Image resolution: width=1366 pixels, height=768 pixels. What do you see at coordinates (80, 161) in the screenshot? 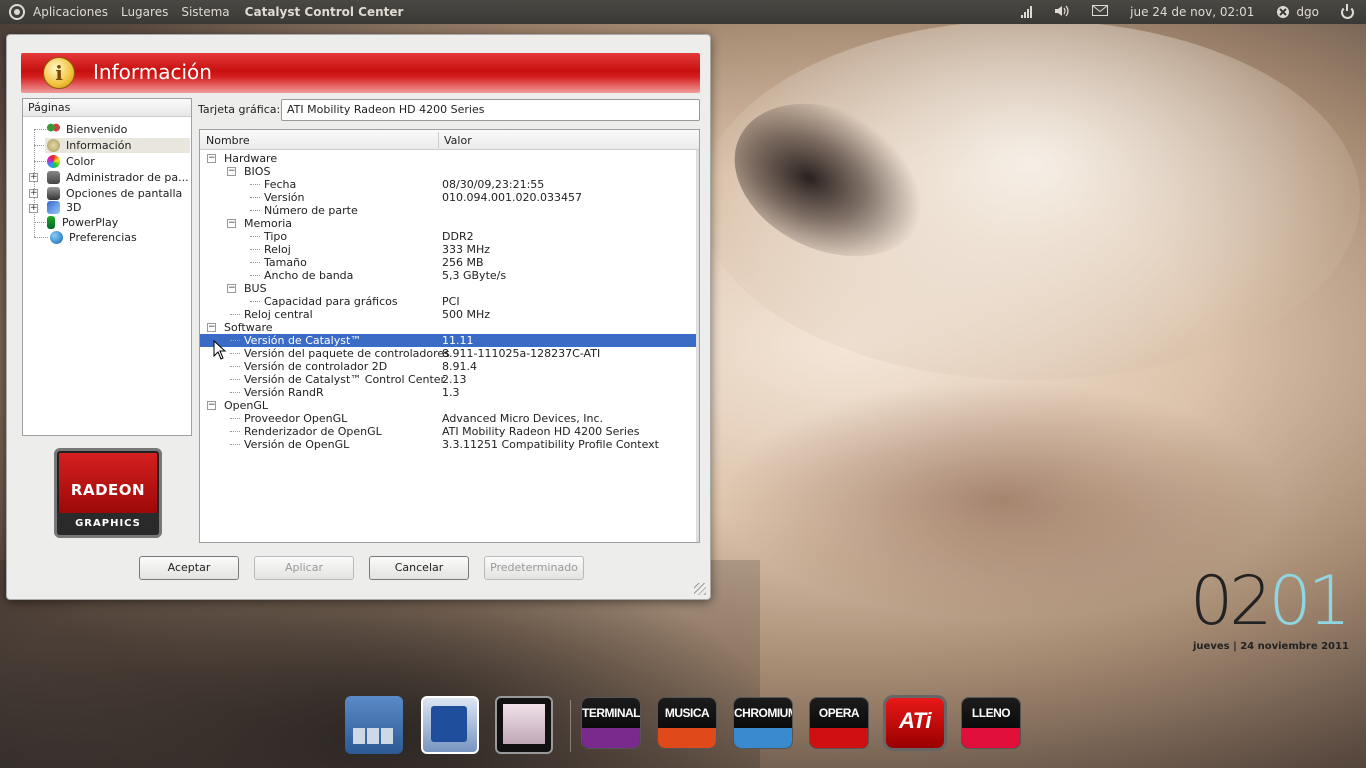
I see `page-label: Color` at bounding box center [80, 161].